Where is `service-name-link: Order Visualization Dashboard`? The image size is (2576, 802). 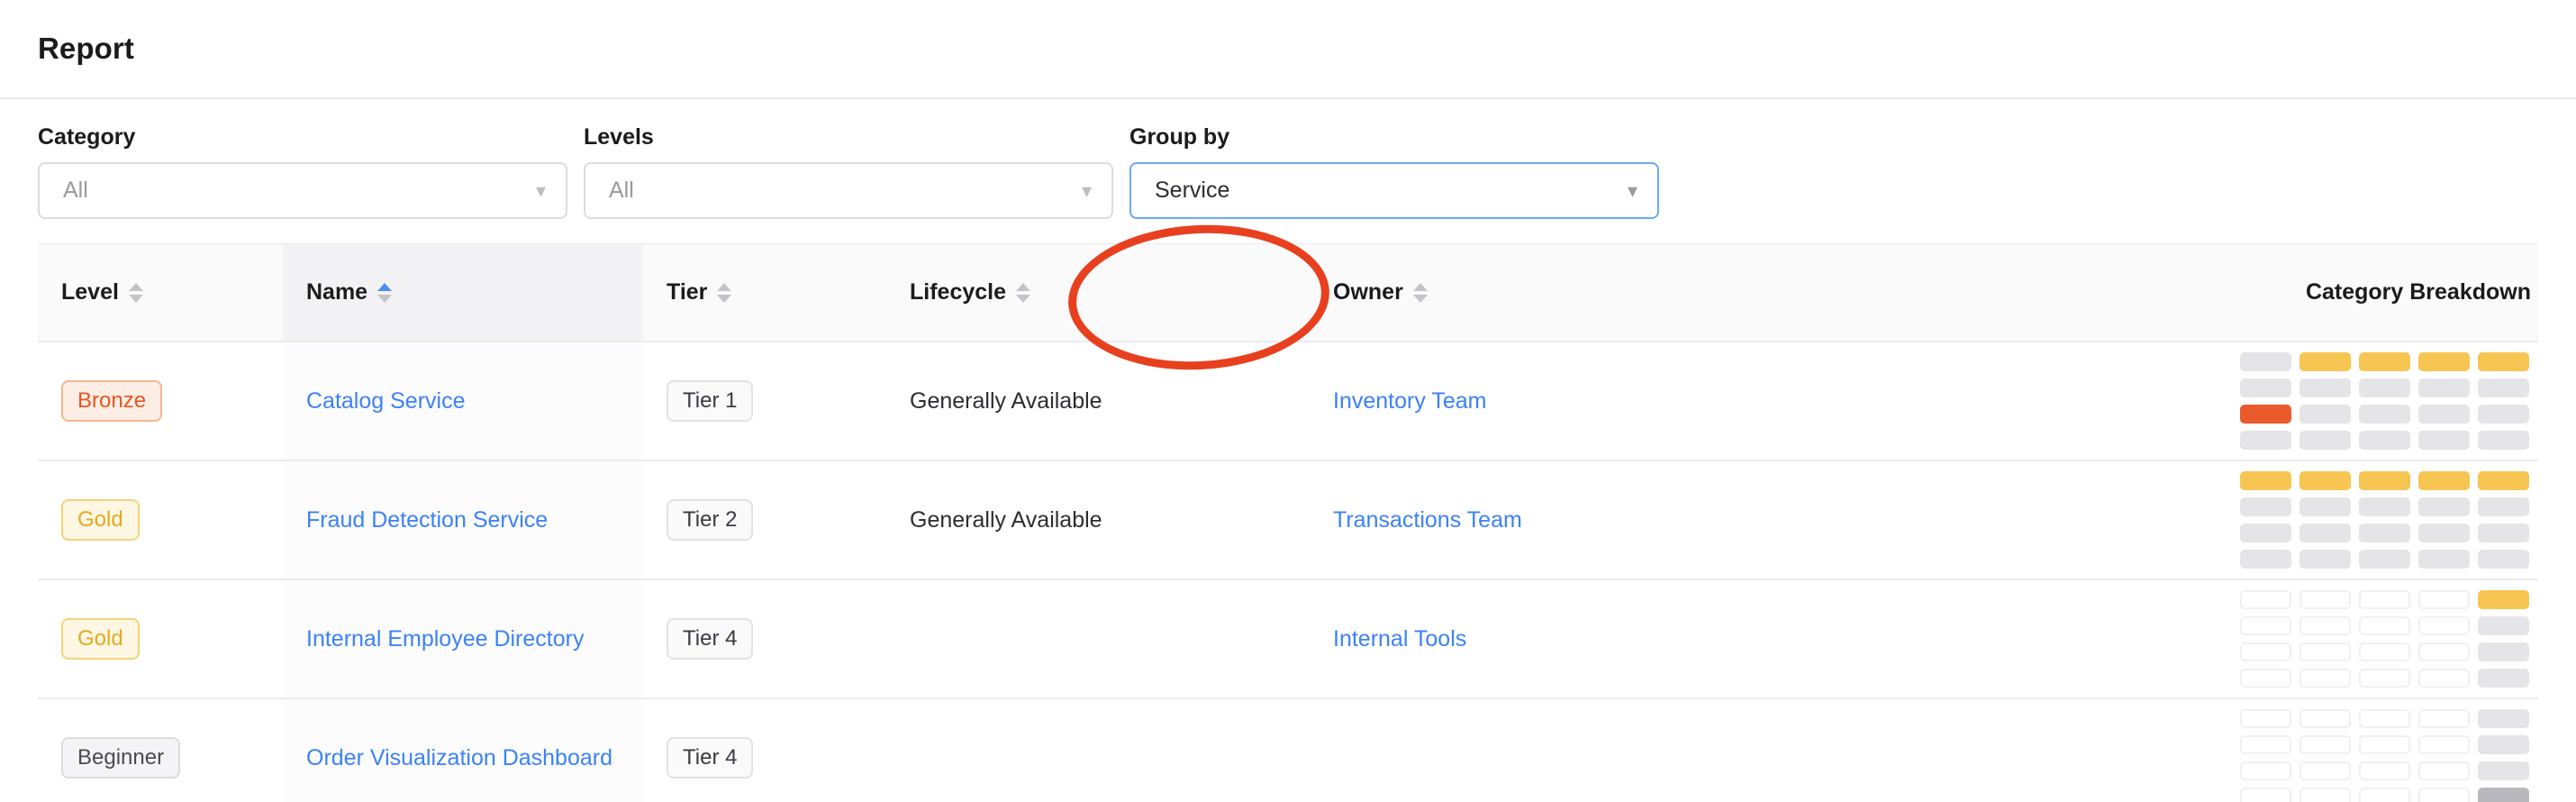 service-name-link: Order Visualization Dashboard is located at coordinates (459, 757).